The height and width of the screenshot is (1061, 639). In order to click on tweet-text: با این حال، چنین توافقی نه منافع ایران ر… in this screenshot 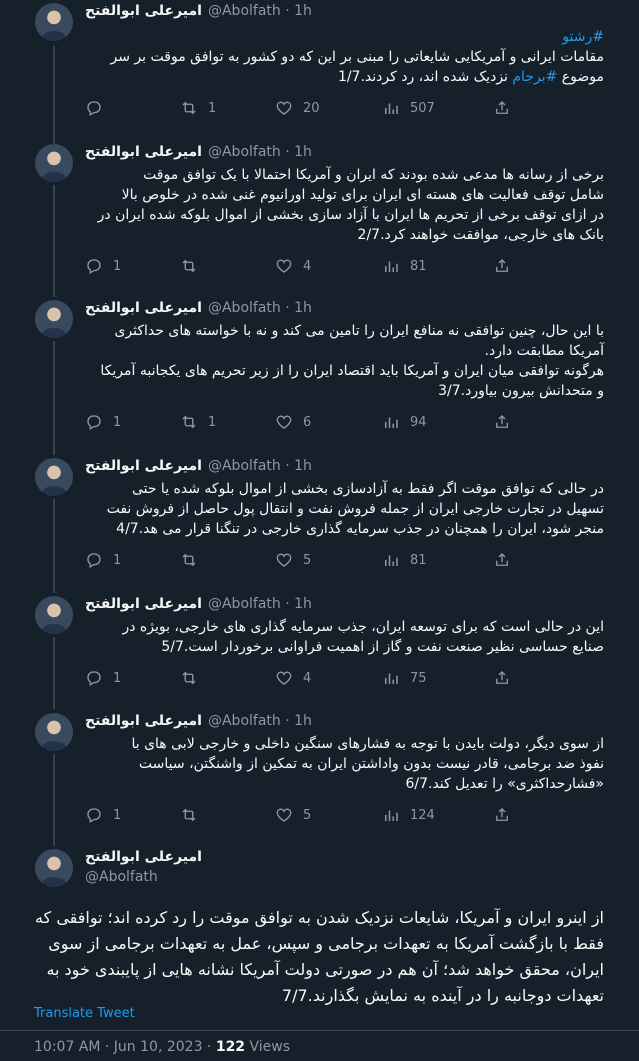, I will do `click(352, 361)`.